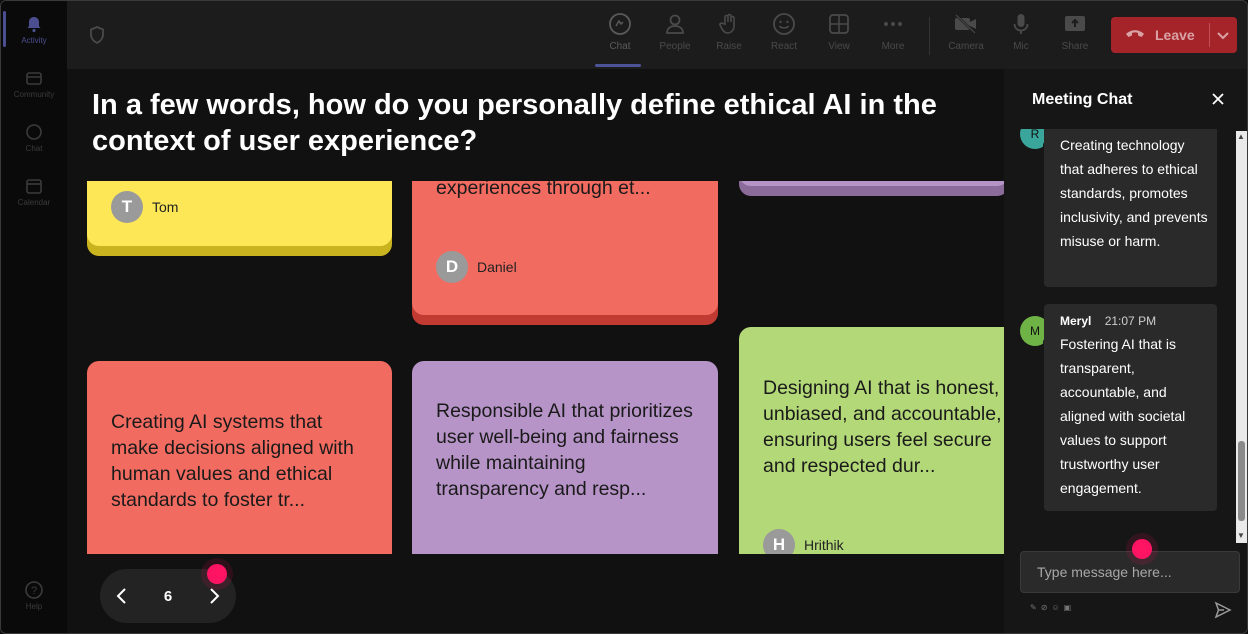  Describe the element at coordinates (165, 207) in the screenshot. I see `author-name: Tom` at that location.